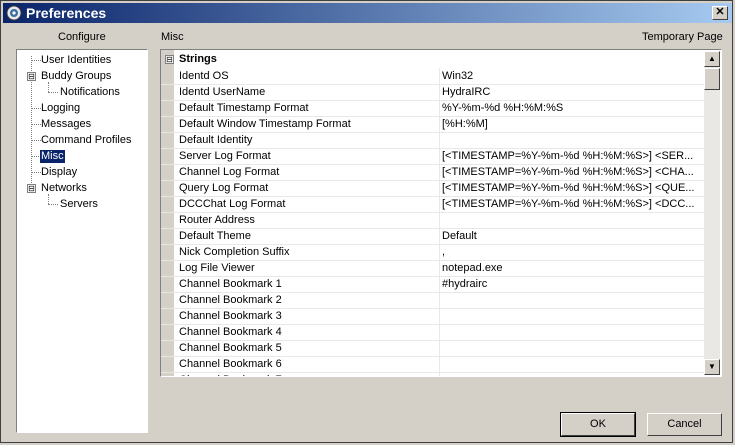 The height and width of the screenshot is (445, 735). What do you see at coordinates (432, 332) in the screenshot?
I see `property-row: Channel Bookmark 4` at bounding box center [432, 332].